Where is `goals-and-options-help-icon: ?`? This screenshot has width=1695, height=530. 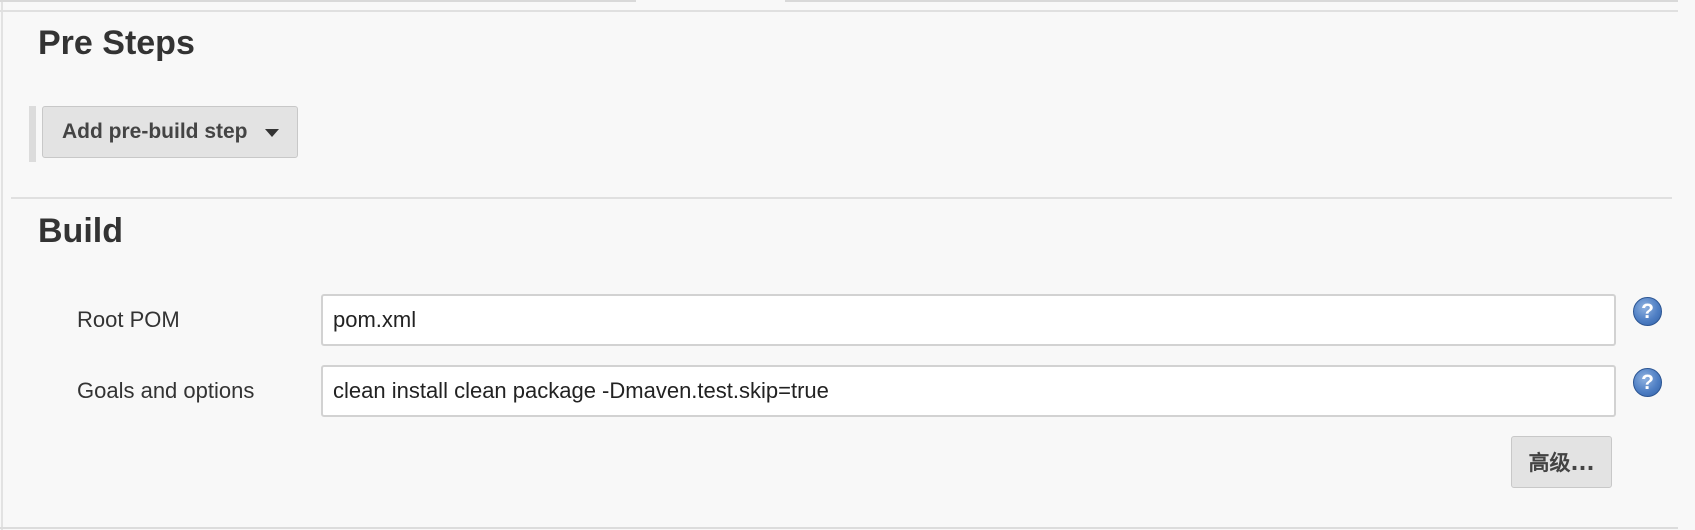 goals-and-options-help-icon: ? is located at coordinates (1647, 382).